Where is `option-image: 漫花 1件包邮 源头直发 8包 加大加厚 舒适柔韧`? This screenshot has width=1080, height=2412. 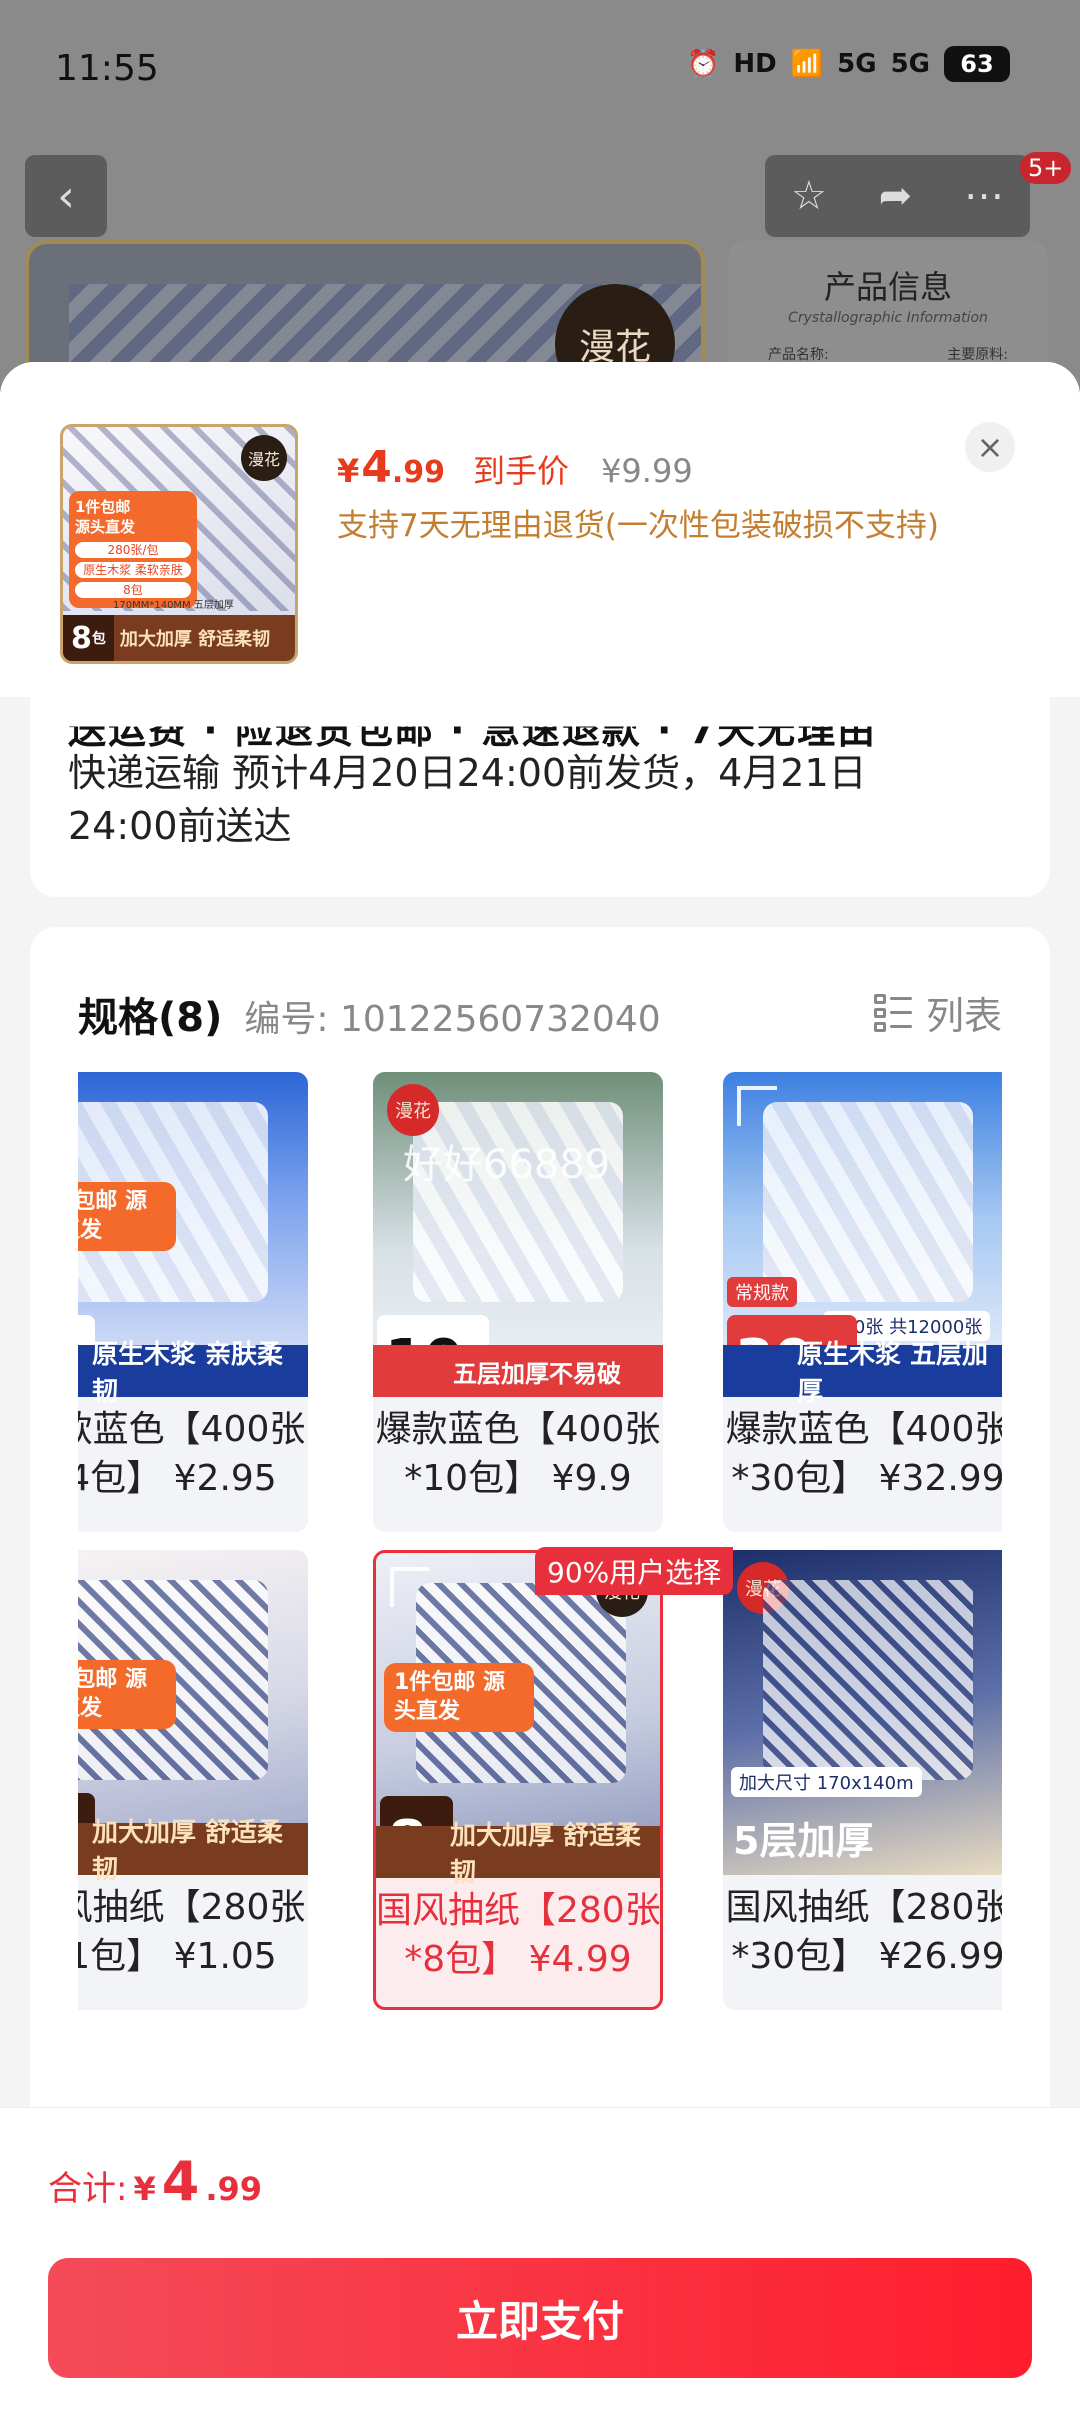
option-image: 漫花 1件包邮 源头直发 8包 加大加厚 舒适柔韧 is located at coordinates (518, 1720).